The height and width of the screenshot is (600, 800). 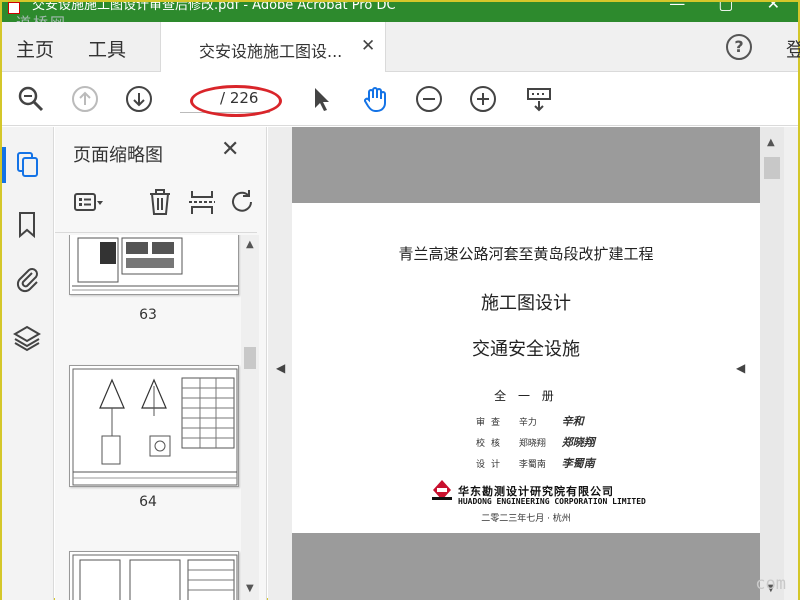 What do you see at coordinates (526, 396) in the screenshot?
I see `volume-label: 全 一 册` at bounding box center [526, 396].